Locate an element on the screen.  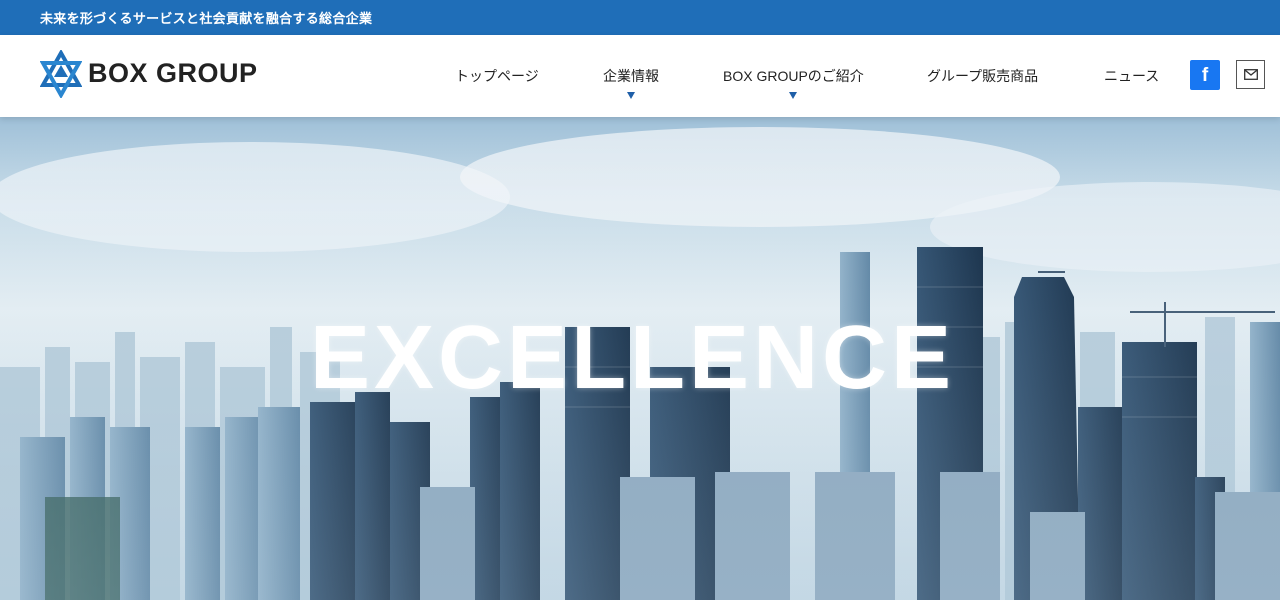
top-tagline-bar: 未来を形づくるサービスと社会貢献を融合する総合企業 is located at coordinates (640, 17).